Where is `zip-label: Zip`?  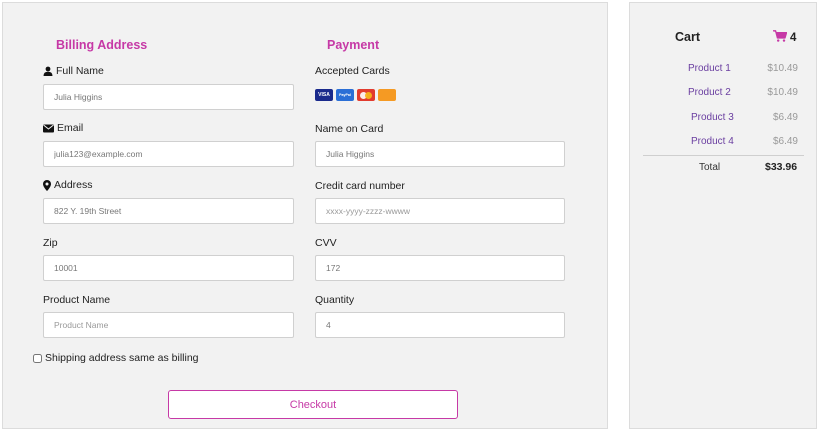 zip-label: Zip is located at coordinates (50, 243).